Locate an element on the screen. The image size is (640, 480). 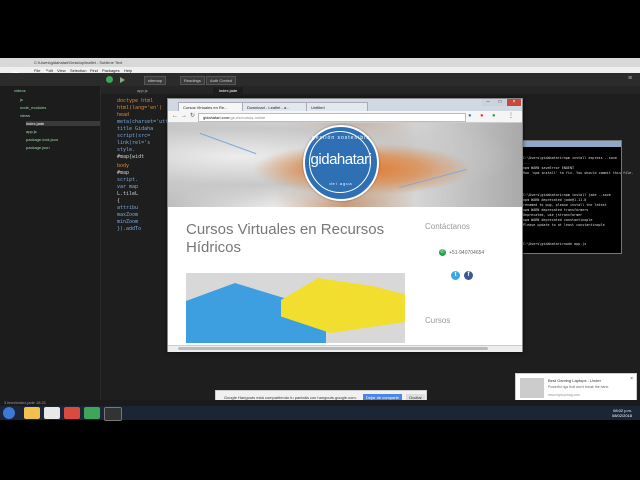
tab-app-js: app.js is located at coordinates (142, 90).